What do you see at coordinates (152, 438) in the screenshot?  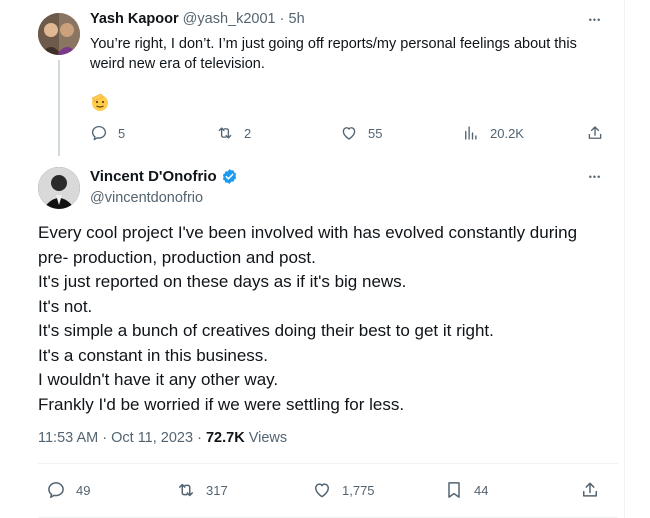 I see `tweet-date: Oct 11, 2023` at bounding box center [152, 438].